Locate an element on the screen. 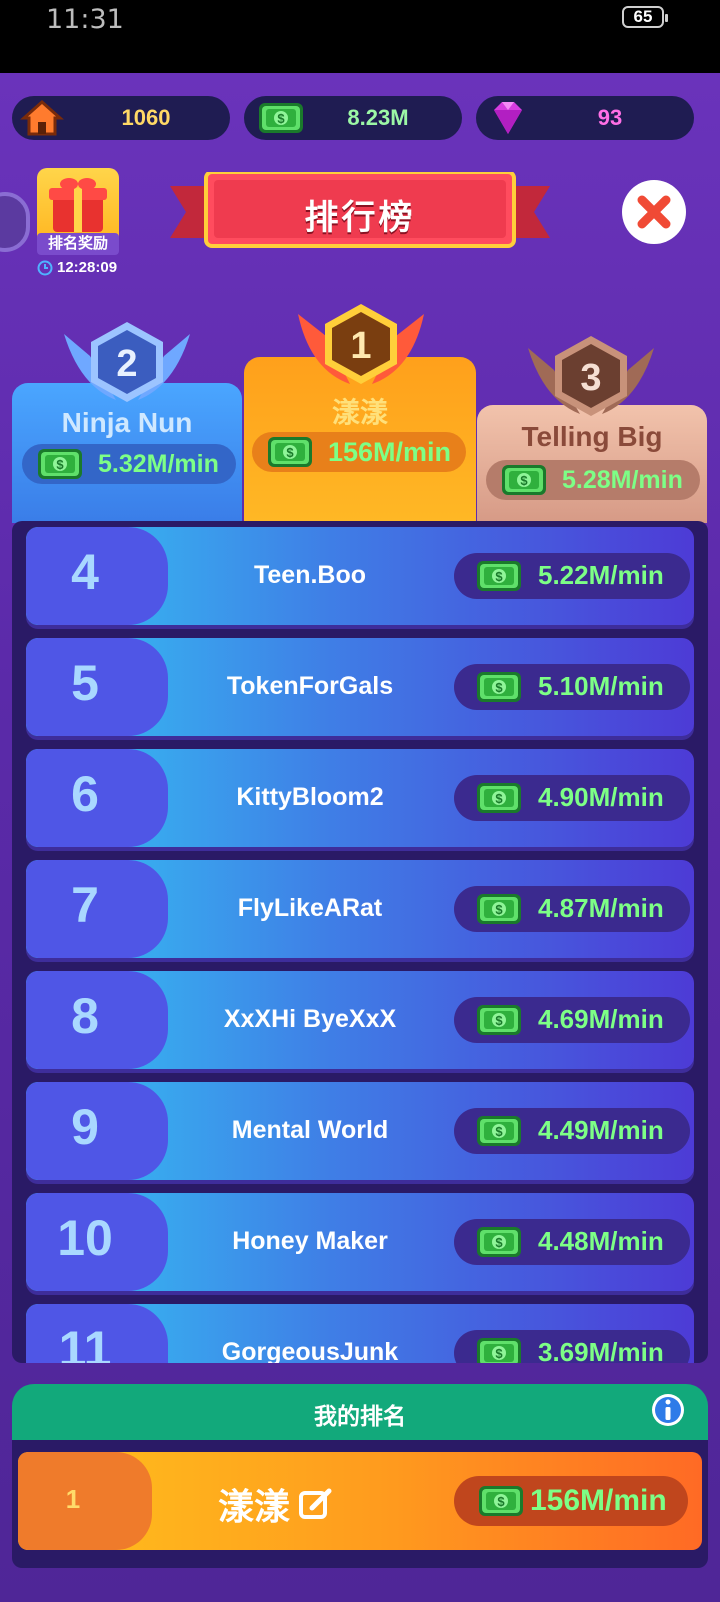 This screenshot has width=720, height=1602. rank-block: 10 is located at coordinates (97, 1242).